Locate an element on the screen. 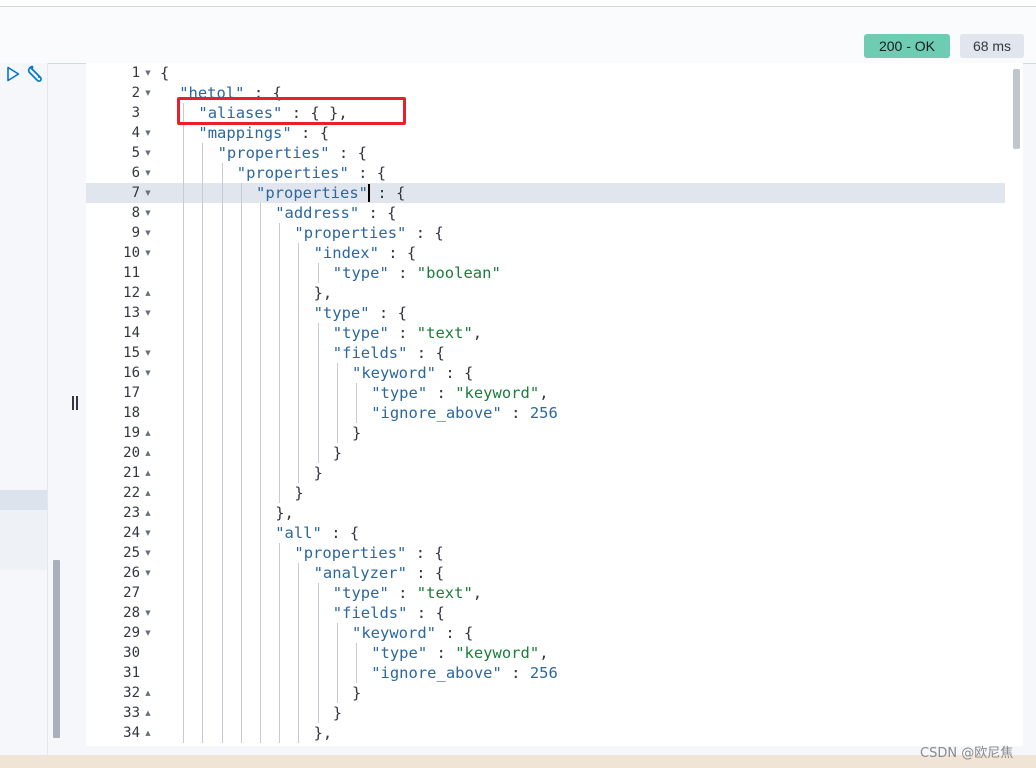  code-line: 17 "type" : "keyword", is located at coordinates (545, 393).